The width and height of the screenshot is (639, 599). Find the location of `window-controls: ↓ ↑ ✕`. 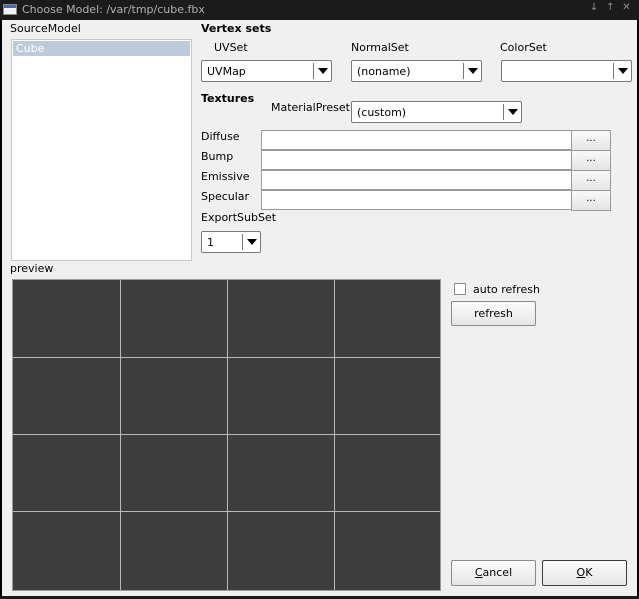

window-controls: ↓ ↑ ✕ is located at coordinates (610, 7).